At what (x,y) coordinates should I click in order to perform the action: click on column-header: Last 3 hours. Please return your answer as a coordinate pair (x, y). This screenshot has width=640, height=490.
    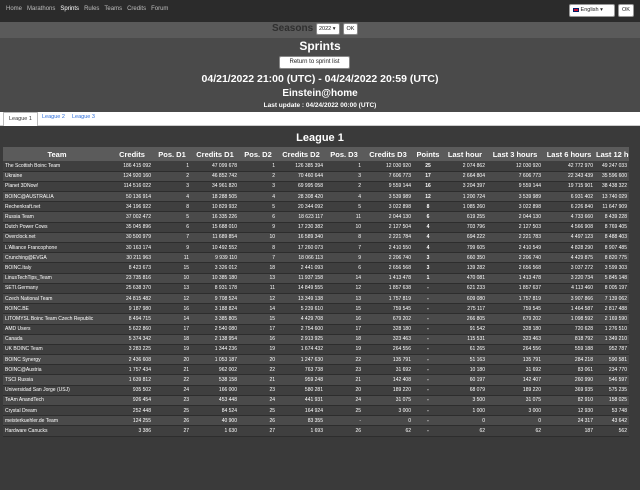
    Looking at the image, I should click on (515, 154).